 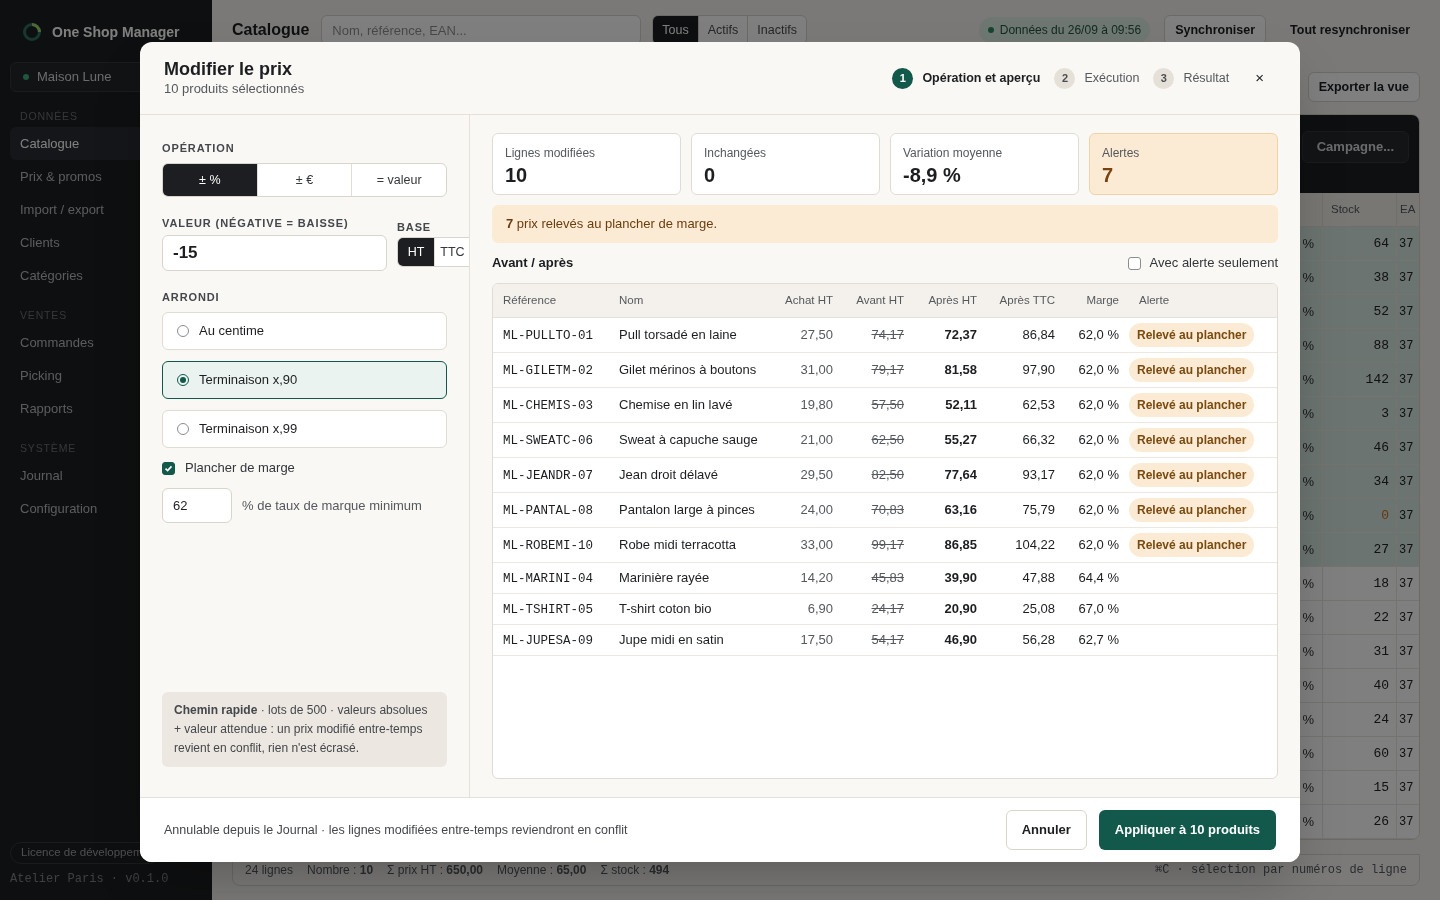 I want to click on dialog-title: Modifier le prix, so click(x=229, y=69).